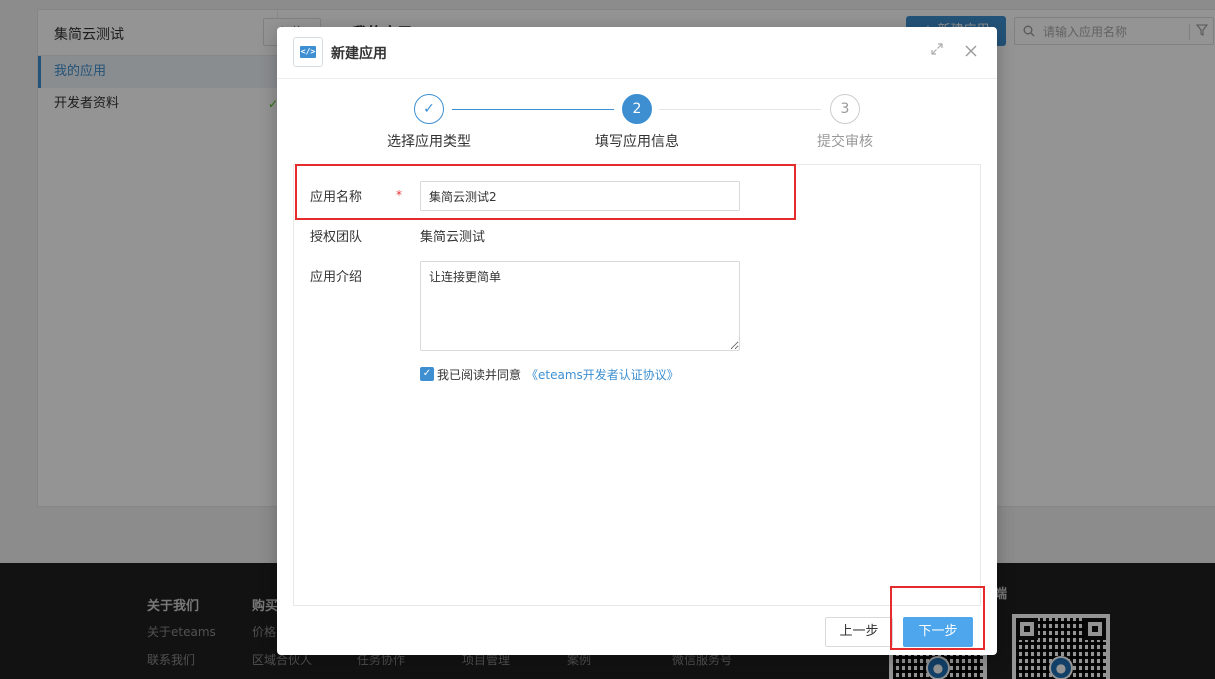  What do you see at coordinates (453, 237) in the screenshot?
I see `team-value: 集简云测试` at bounding box center [453, 237].